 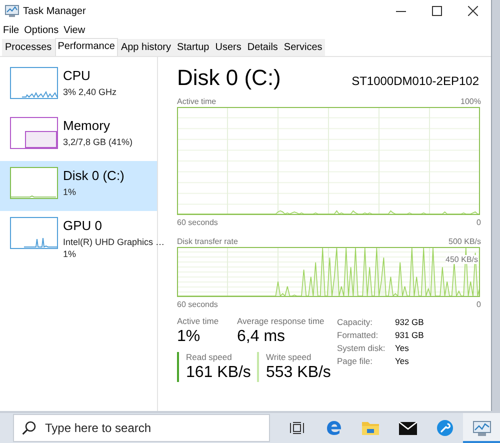 I want to click on tab: Services, so click(x=303, y=47).